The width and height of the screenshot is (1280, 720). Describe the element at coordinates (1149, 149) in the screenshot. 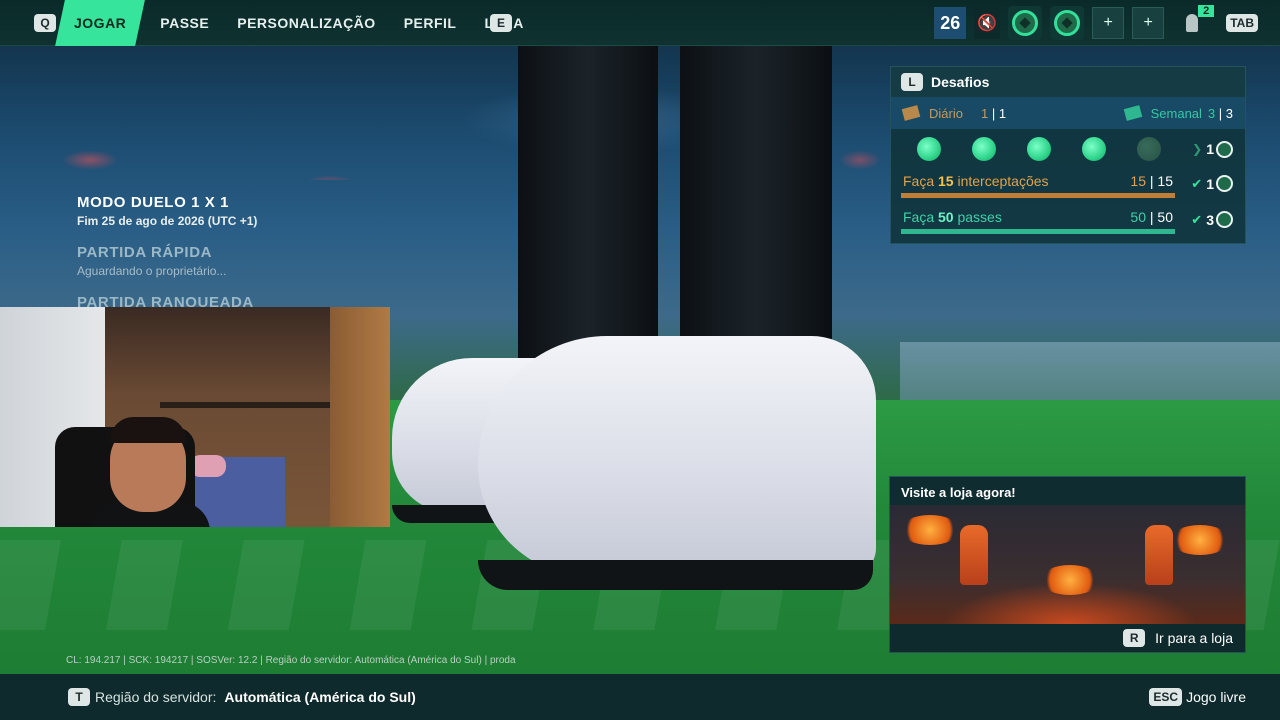

I see `progress-dot-empty` at that location.